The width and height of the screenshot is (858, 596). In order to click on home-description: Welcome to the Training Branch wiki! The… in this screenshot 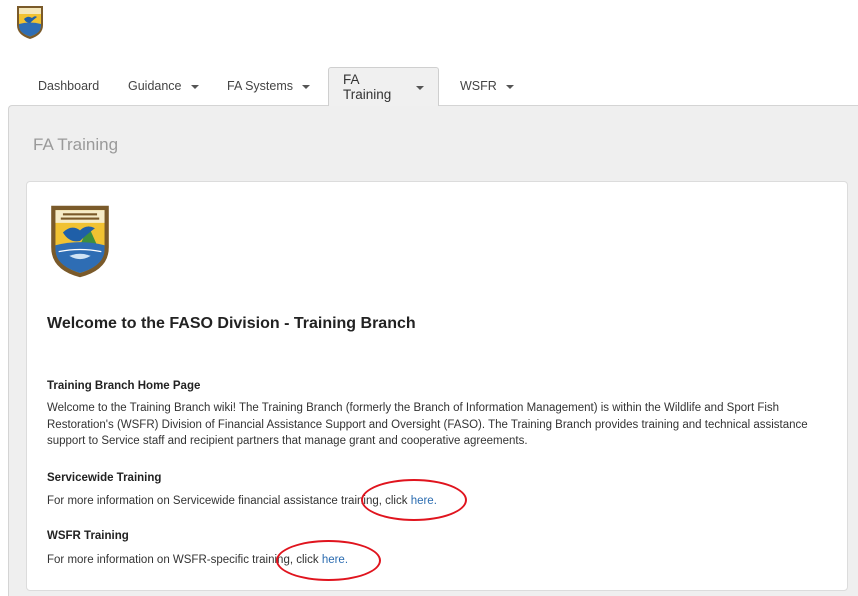, I will do `click(427, 424)`.